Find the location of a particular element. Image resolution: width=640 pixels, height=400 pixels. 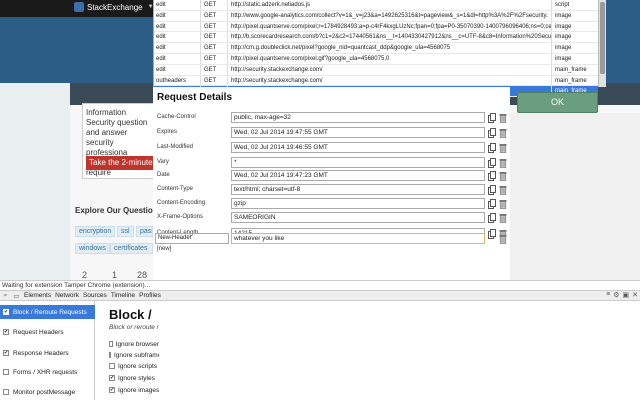

sidebar-item: Forms / XHR requests is located at coordinates (47, 372).